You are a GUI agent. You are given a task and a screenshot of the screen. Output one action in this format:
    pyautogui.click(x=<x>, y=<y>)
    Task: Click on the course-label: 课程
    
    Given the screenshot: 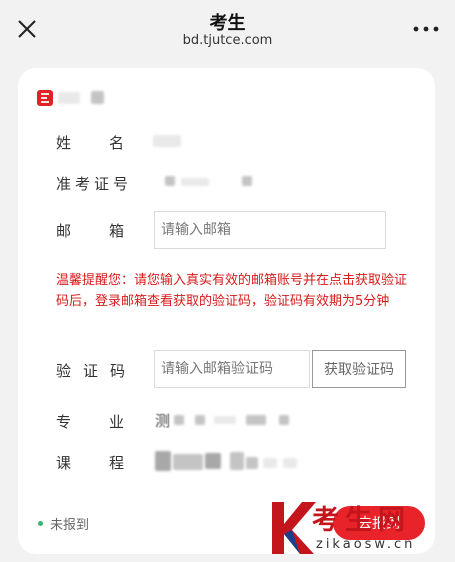 What is the action you would take?
    pyautogui.click(x=109, y=463)
    